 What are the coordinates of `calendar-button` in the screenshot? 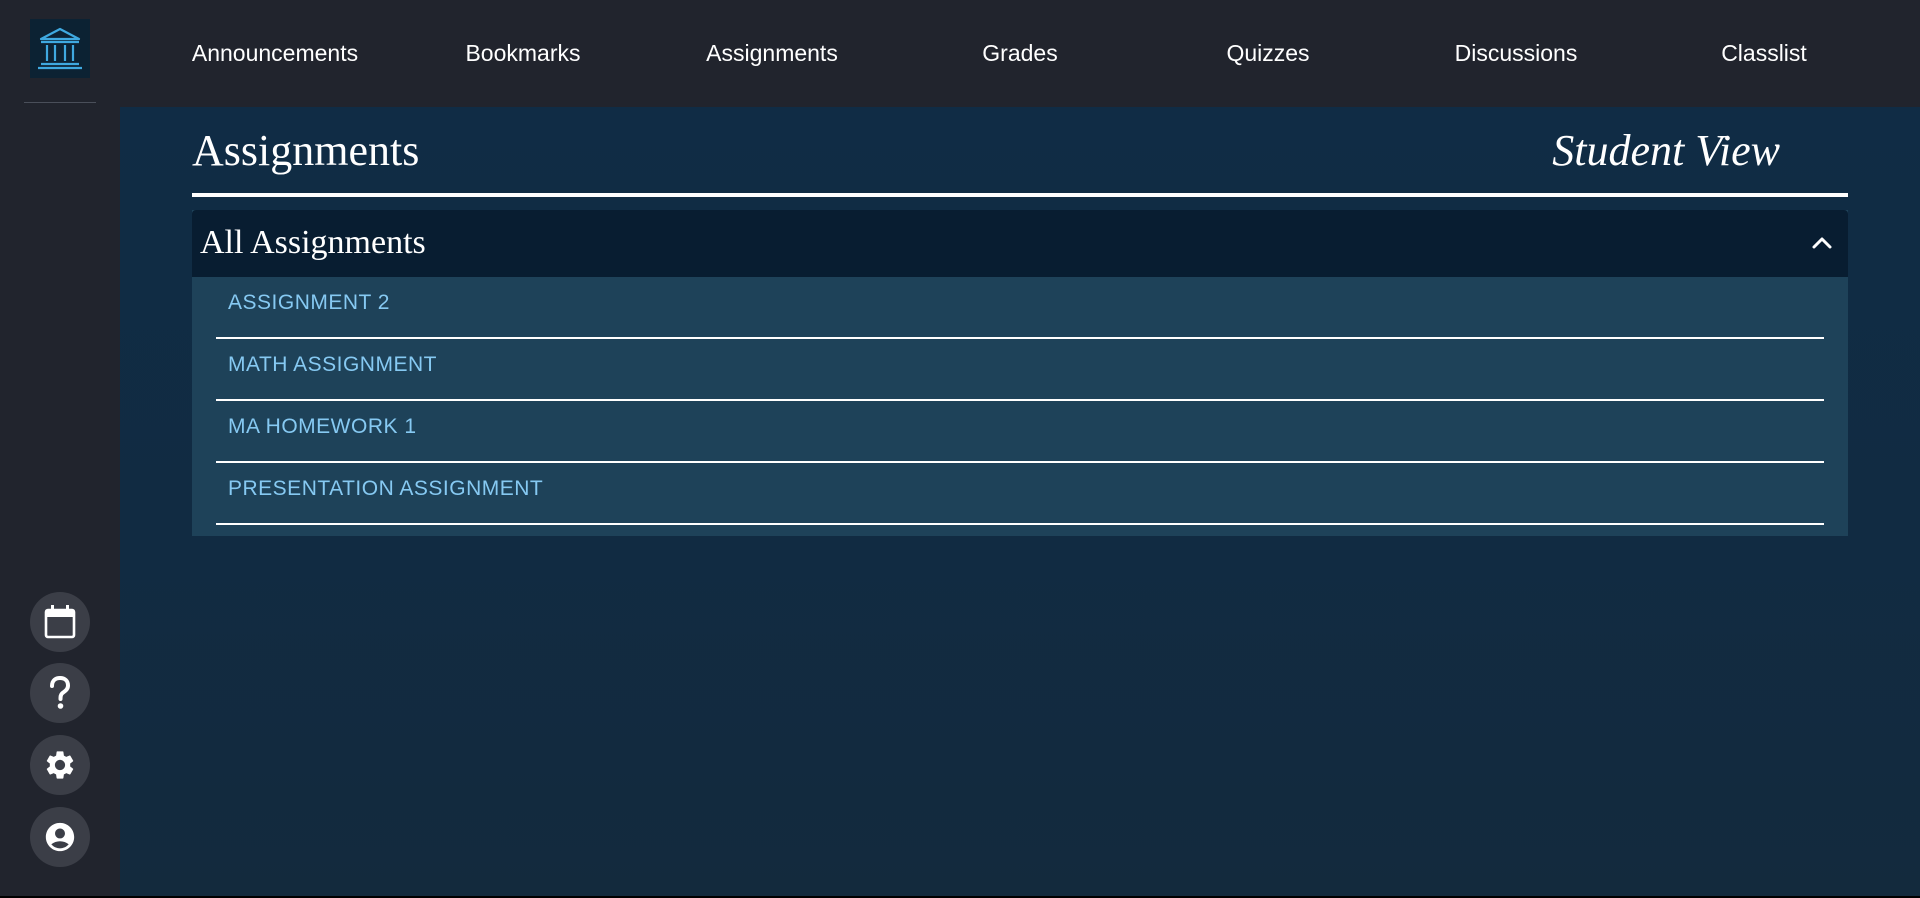 It's located at (60, 622).